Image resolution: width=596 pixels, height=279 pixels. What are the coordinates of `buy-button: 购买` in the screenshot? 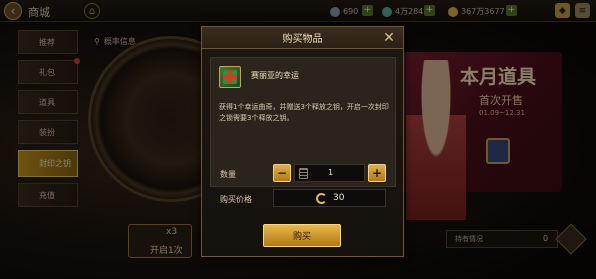 It's located at (302, 235).